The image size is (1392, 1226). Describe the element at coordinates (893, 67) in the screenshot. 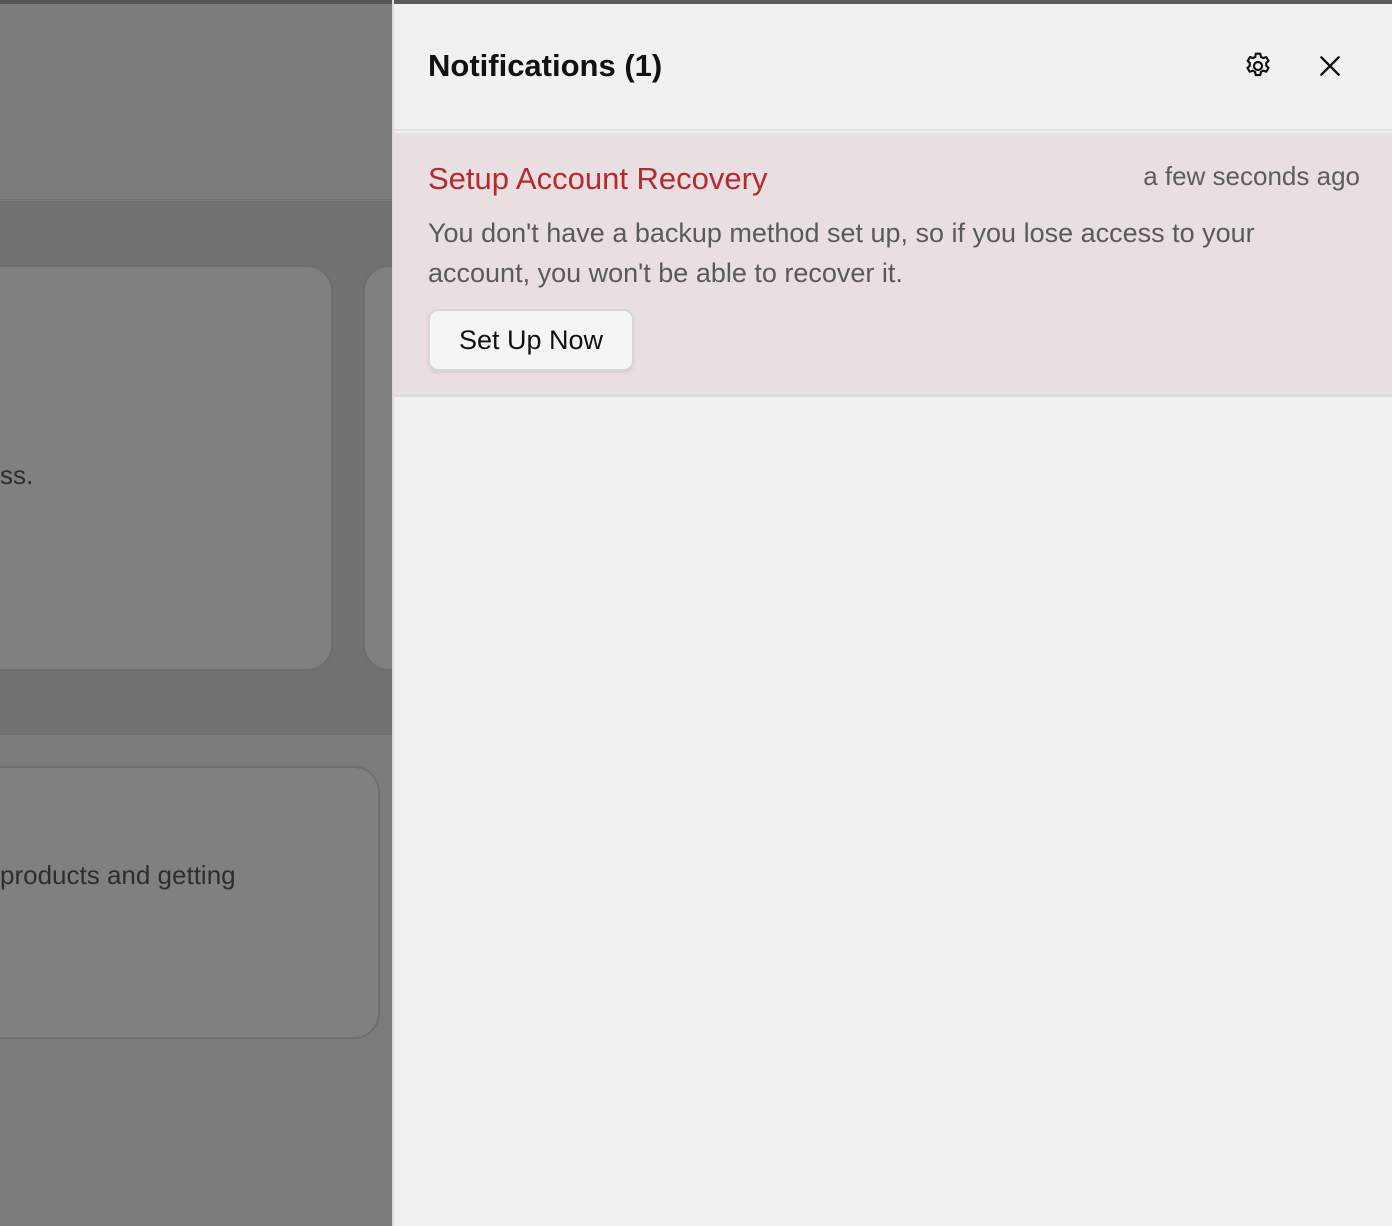

I see `notifications-header: Notifications (1)` at that location.